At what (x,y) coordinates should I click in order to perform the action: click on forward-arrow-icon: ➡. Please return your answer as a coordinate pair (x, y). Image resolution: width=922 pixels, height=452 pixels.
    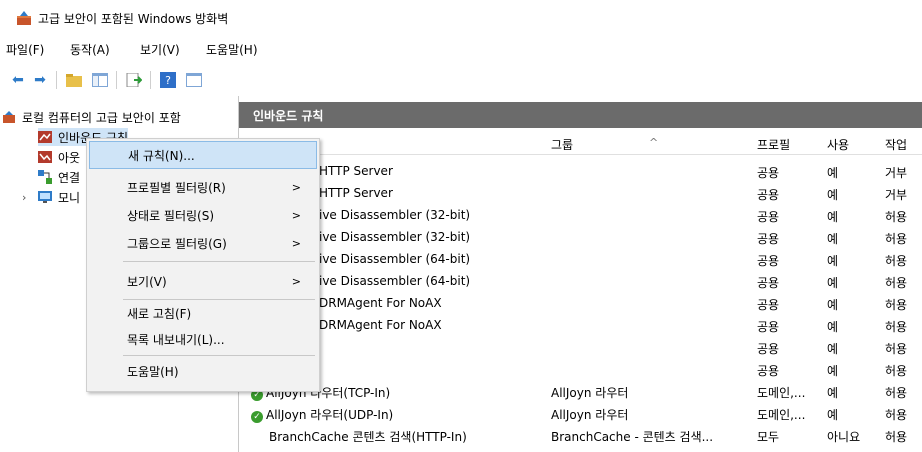
    Looking at the image, I should click on (40, 80).